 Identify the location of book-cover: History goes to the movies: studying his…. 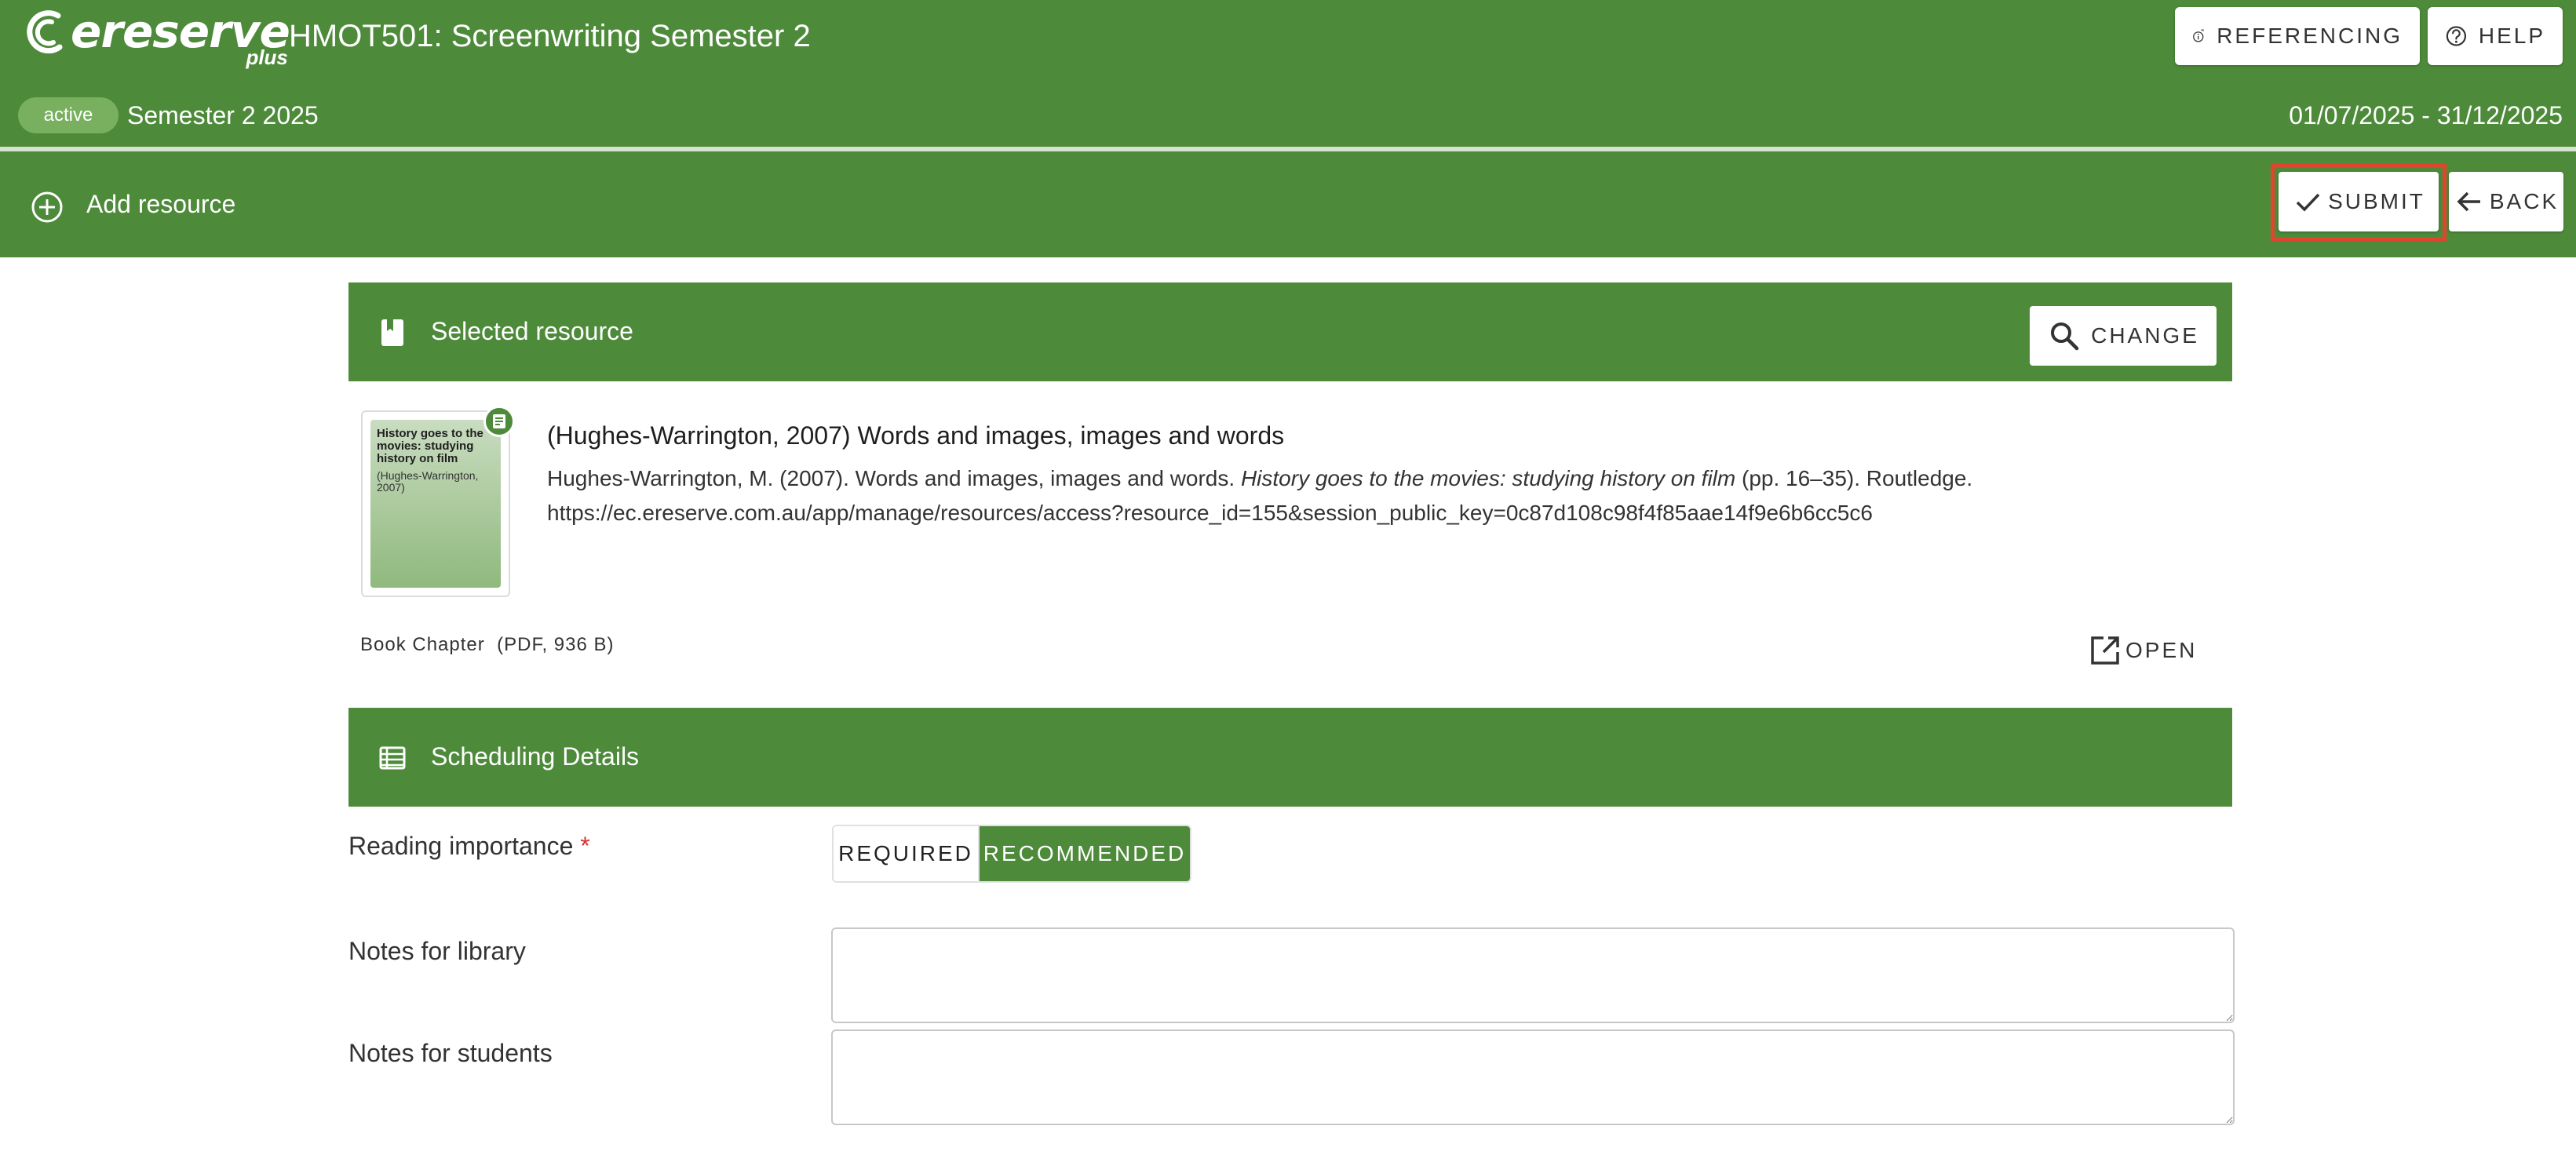
(436, 504).